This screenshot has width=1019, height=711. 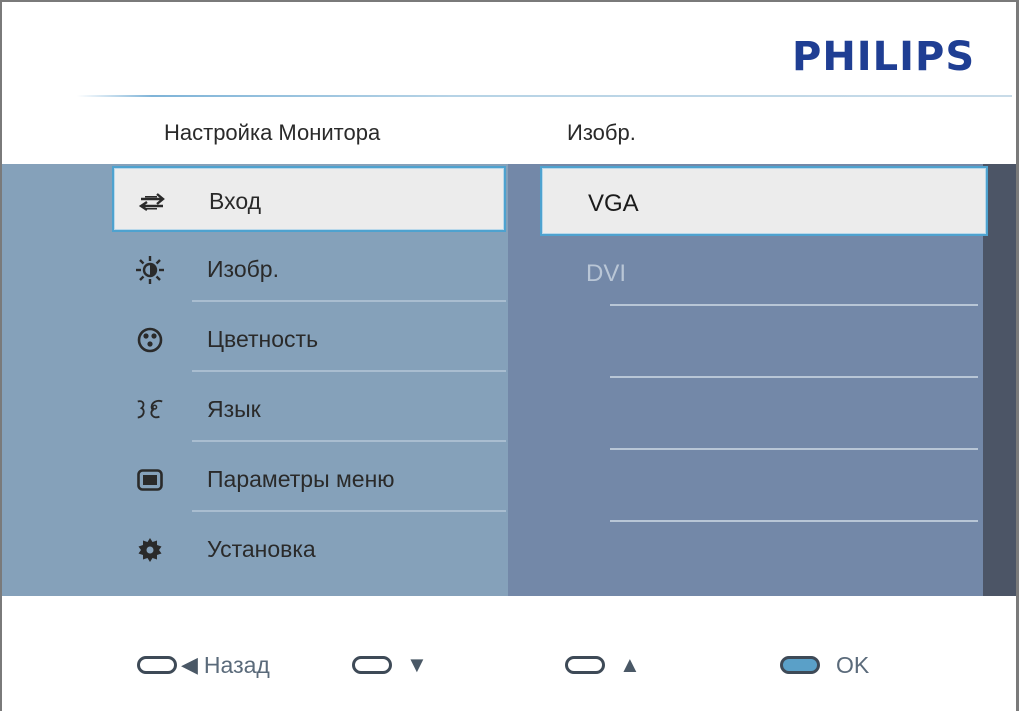 What do you see at coordinates (150, 550) in the screenshot?
I see `gear-icon` at bounding box center [150, 550].